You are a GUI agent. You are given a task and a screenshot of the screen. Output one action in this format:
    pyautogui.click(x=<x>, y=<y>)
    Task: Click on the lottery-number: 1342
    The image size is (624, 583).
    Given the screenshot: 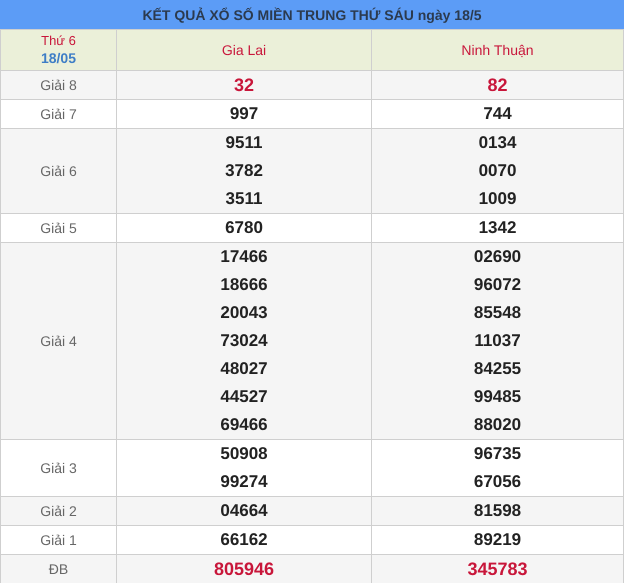 What is the action you would take?
    pyautogui.click(x=497, y=228)
    